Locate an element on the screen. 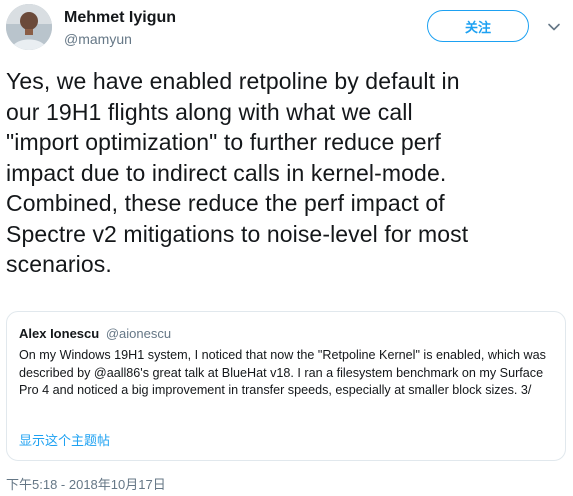  follow-button: 关注 is located at coordinates (478, 26).